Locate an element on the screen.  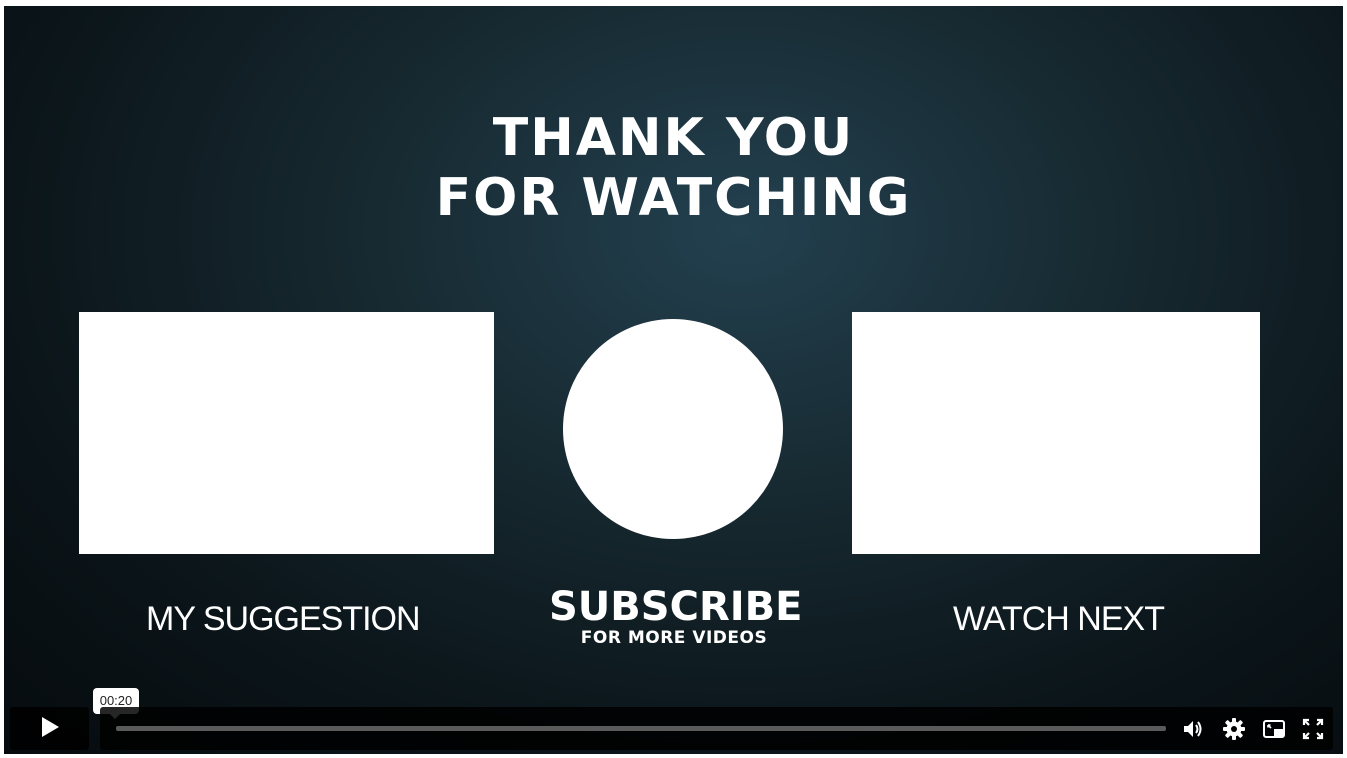
subscribe-heading: SUBSCRIBE is located at coordinates (676, 607).